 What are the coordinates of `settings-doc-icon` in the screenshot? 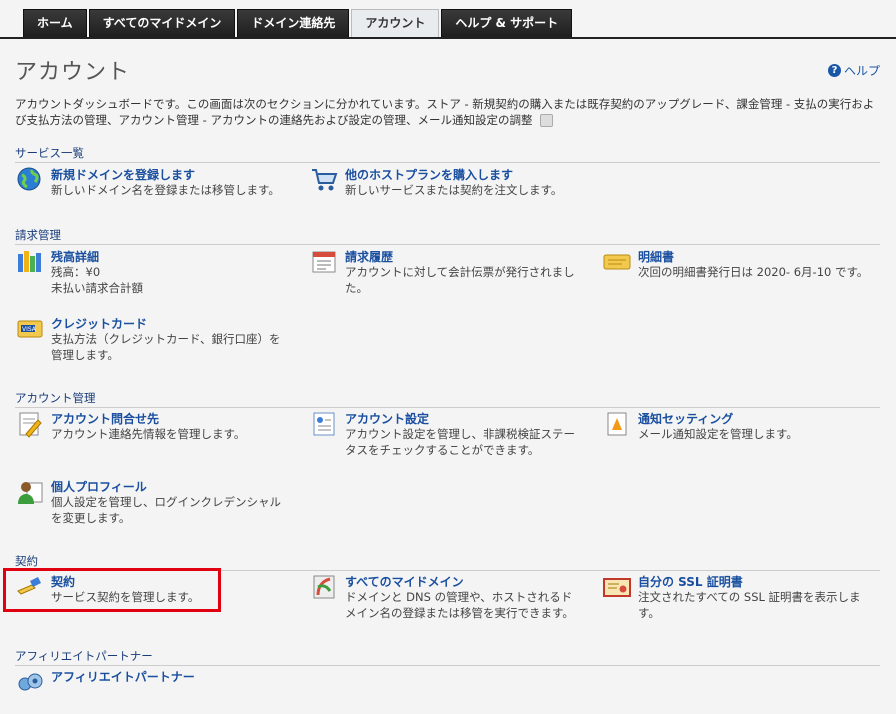 It's located at (324, 424).